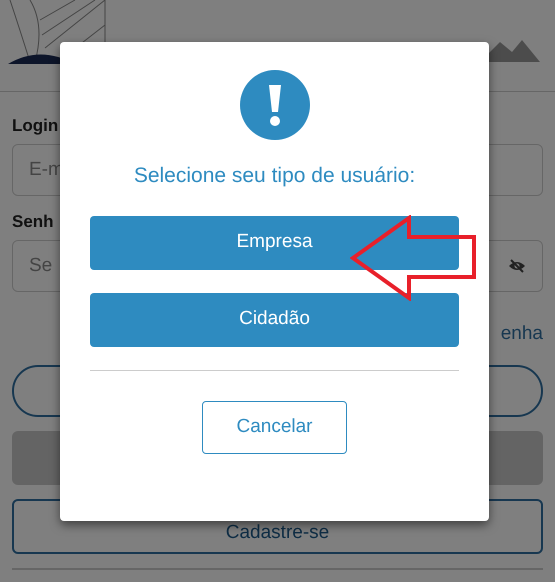 Image resolution: width=555 pixels, height=582 pixels. What do you see at coordinates (517, 266) in the screenshot?
I see `eye-slash-icon` at bounding box center [517, 266].